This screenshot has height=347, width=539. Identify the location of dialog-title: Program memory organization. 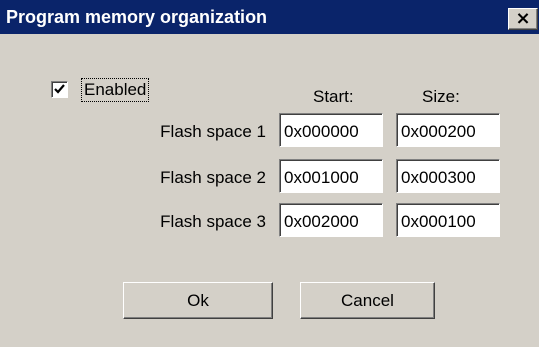
(137, 17).